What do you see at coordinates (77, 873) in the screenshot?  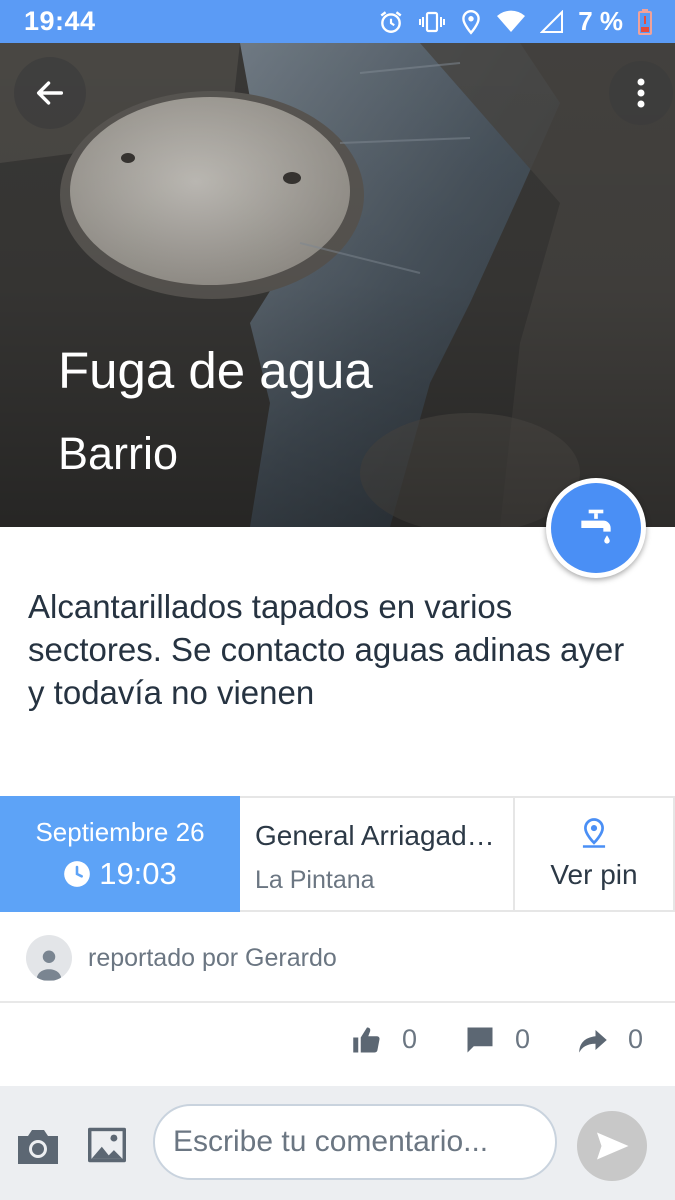 I see `clock-icon` at bounding box center [77, 873].